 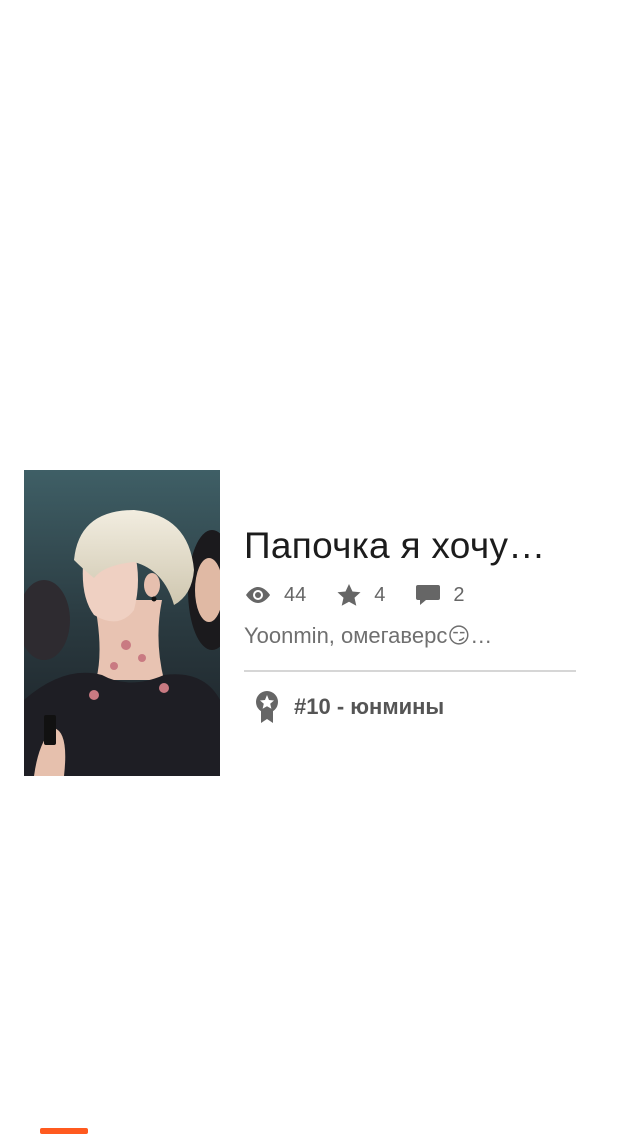 What do you see at coordinates (258, 595) in the screenshot?
I see `eye-icon` at bounding box center [258, 595].